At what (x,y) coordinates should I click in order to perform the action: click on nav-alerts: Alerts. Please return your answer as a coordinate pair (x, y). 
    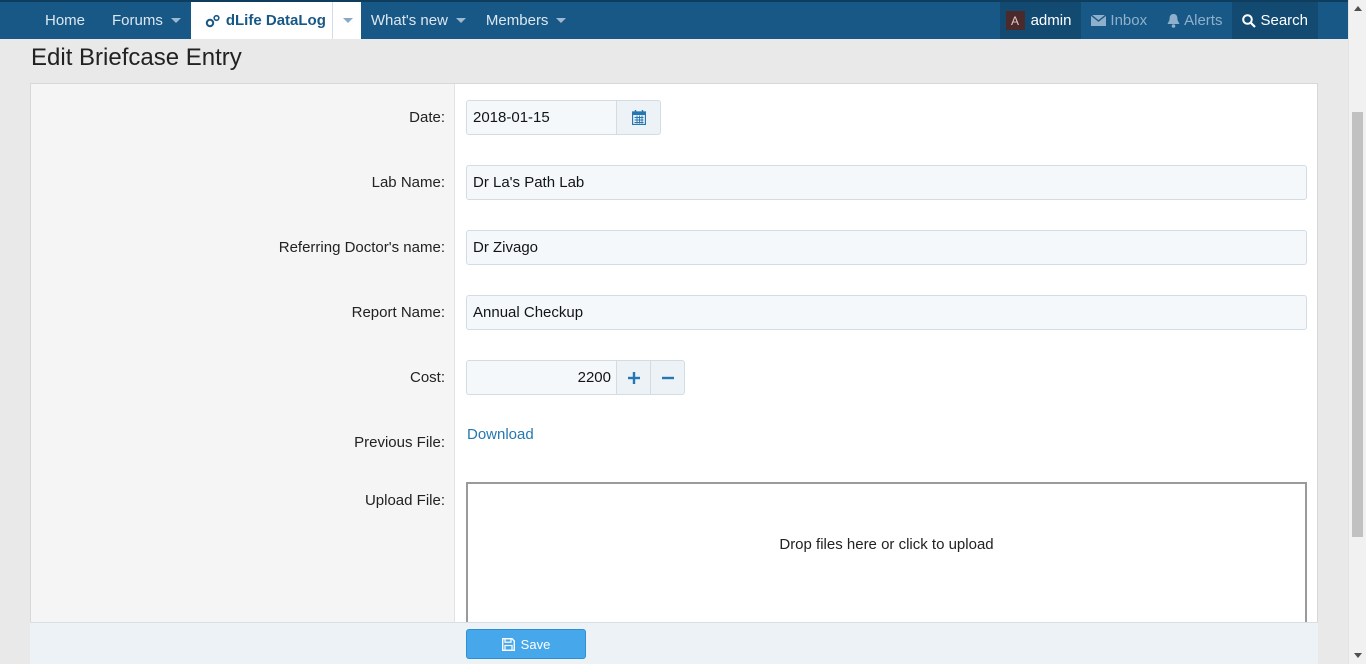
    Looking at the image, I should click on (1194, 20).